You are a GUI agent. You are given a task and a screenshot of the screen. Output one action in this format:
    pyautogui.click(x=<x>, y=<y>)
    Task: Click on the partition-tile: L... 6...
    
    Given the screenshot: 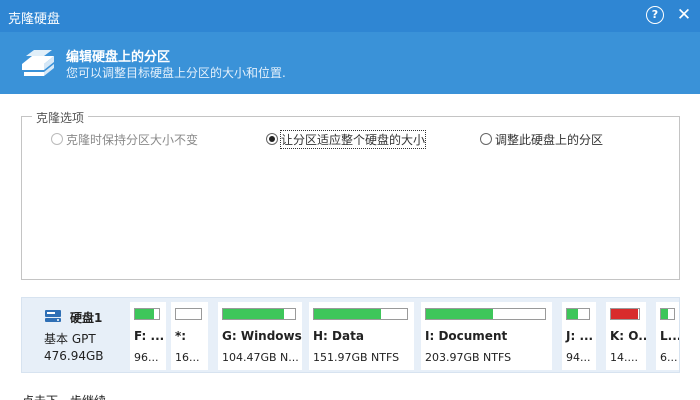 What is the action you would take?
    pyautogui.click(x=667, y=336)
    